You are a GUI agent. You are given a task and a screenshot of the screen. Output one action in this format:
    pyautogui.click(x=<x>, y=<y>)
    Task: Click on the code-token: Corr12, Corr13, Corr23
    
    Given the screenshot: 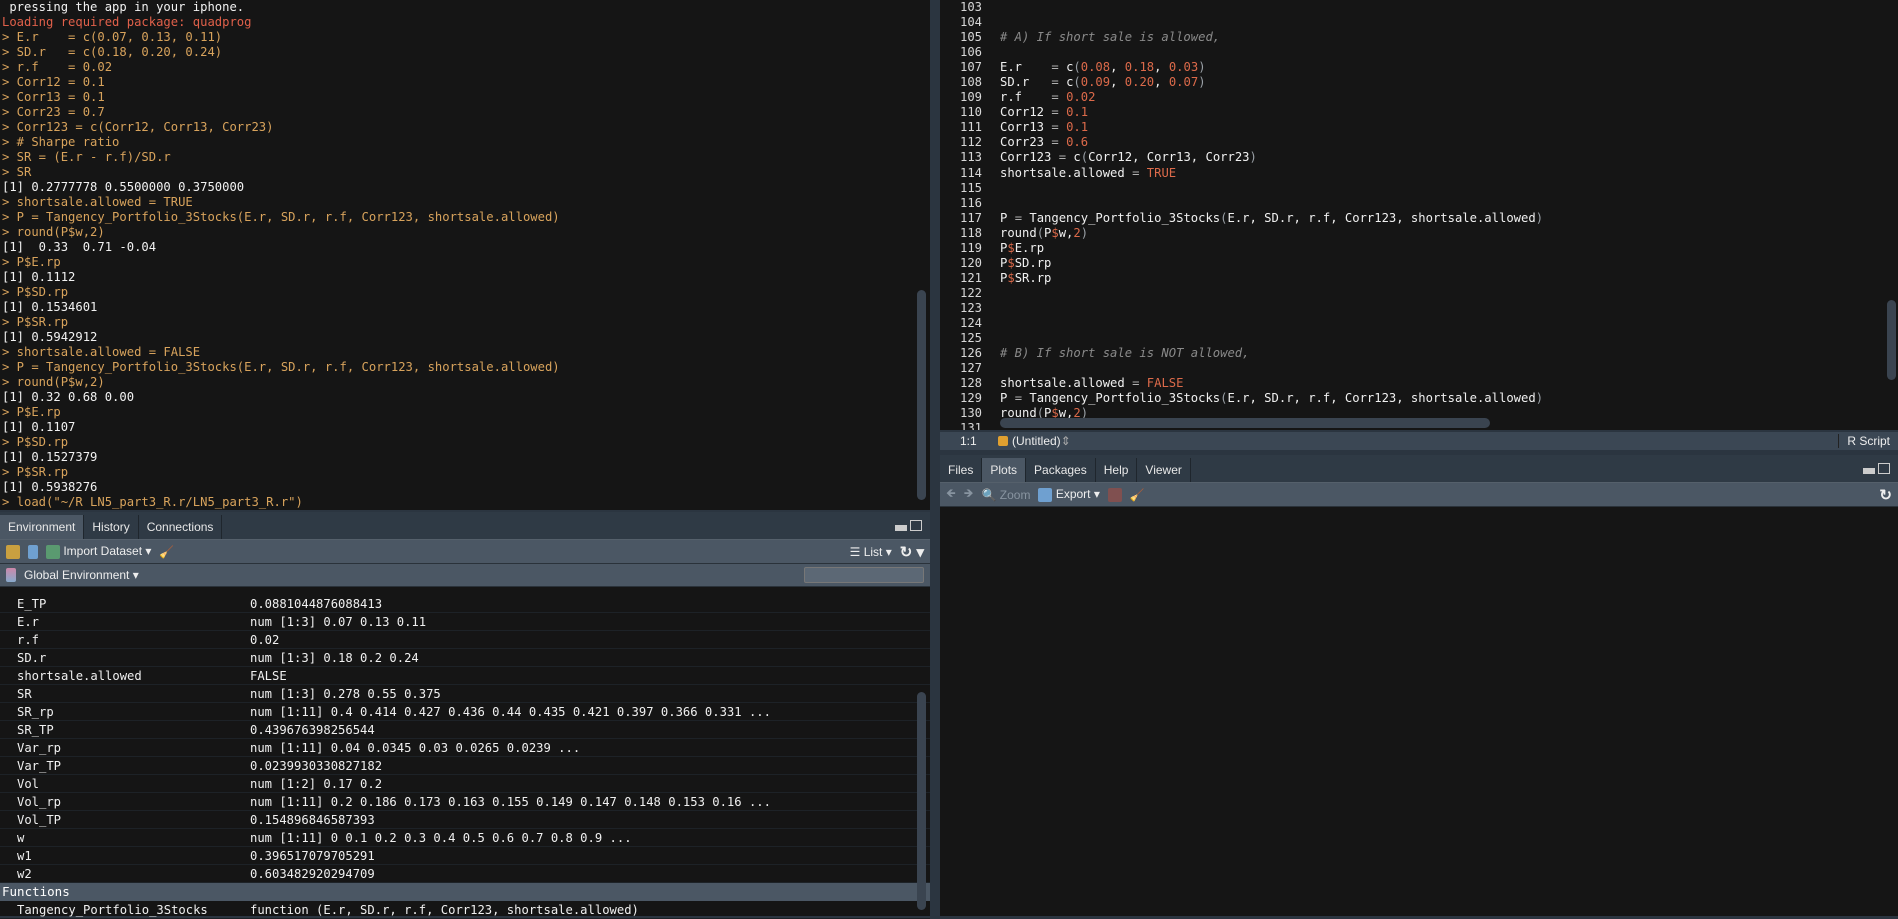 What is the action you would take?
    pyautogui.click(x=1169, y=157)
    